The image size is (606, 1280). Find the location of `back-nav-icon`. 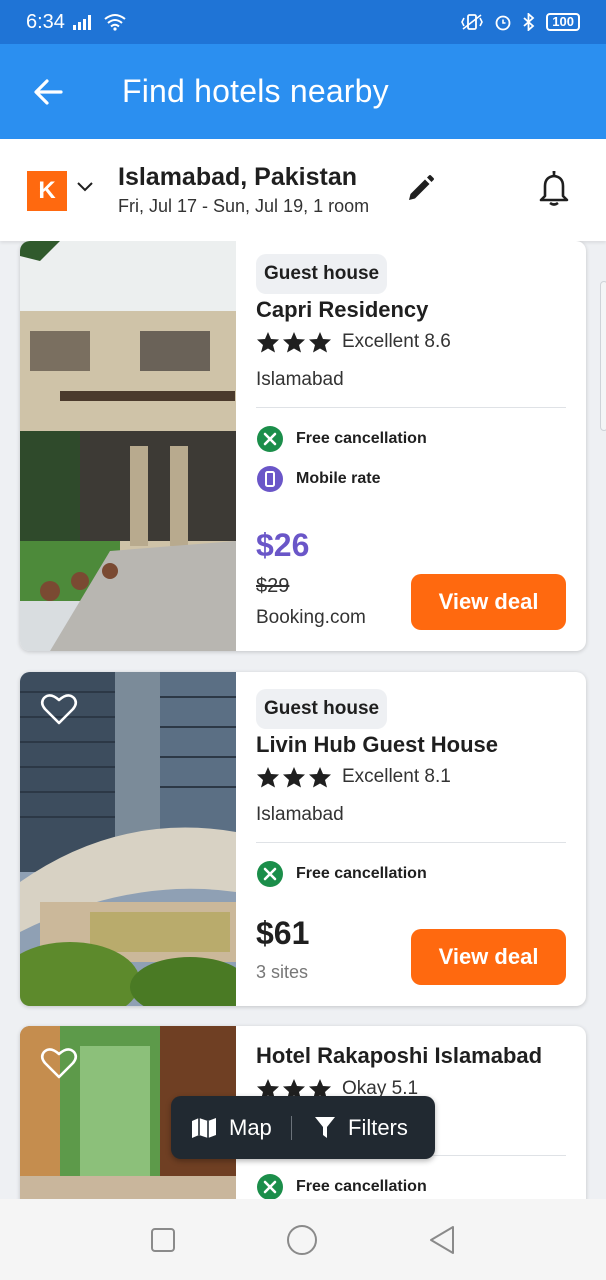

back-nav-icon is located at coordinates (442, 1240).